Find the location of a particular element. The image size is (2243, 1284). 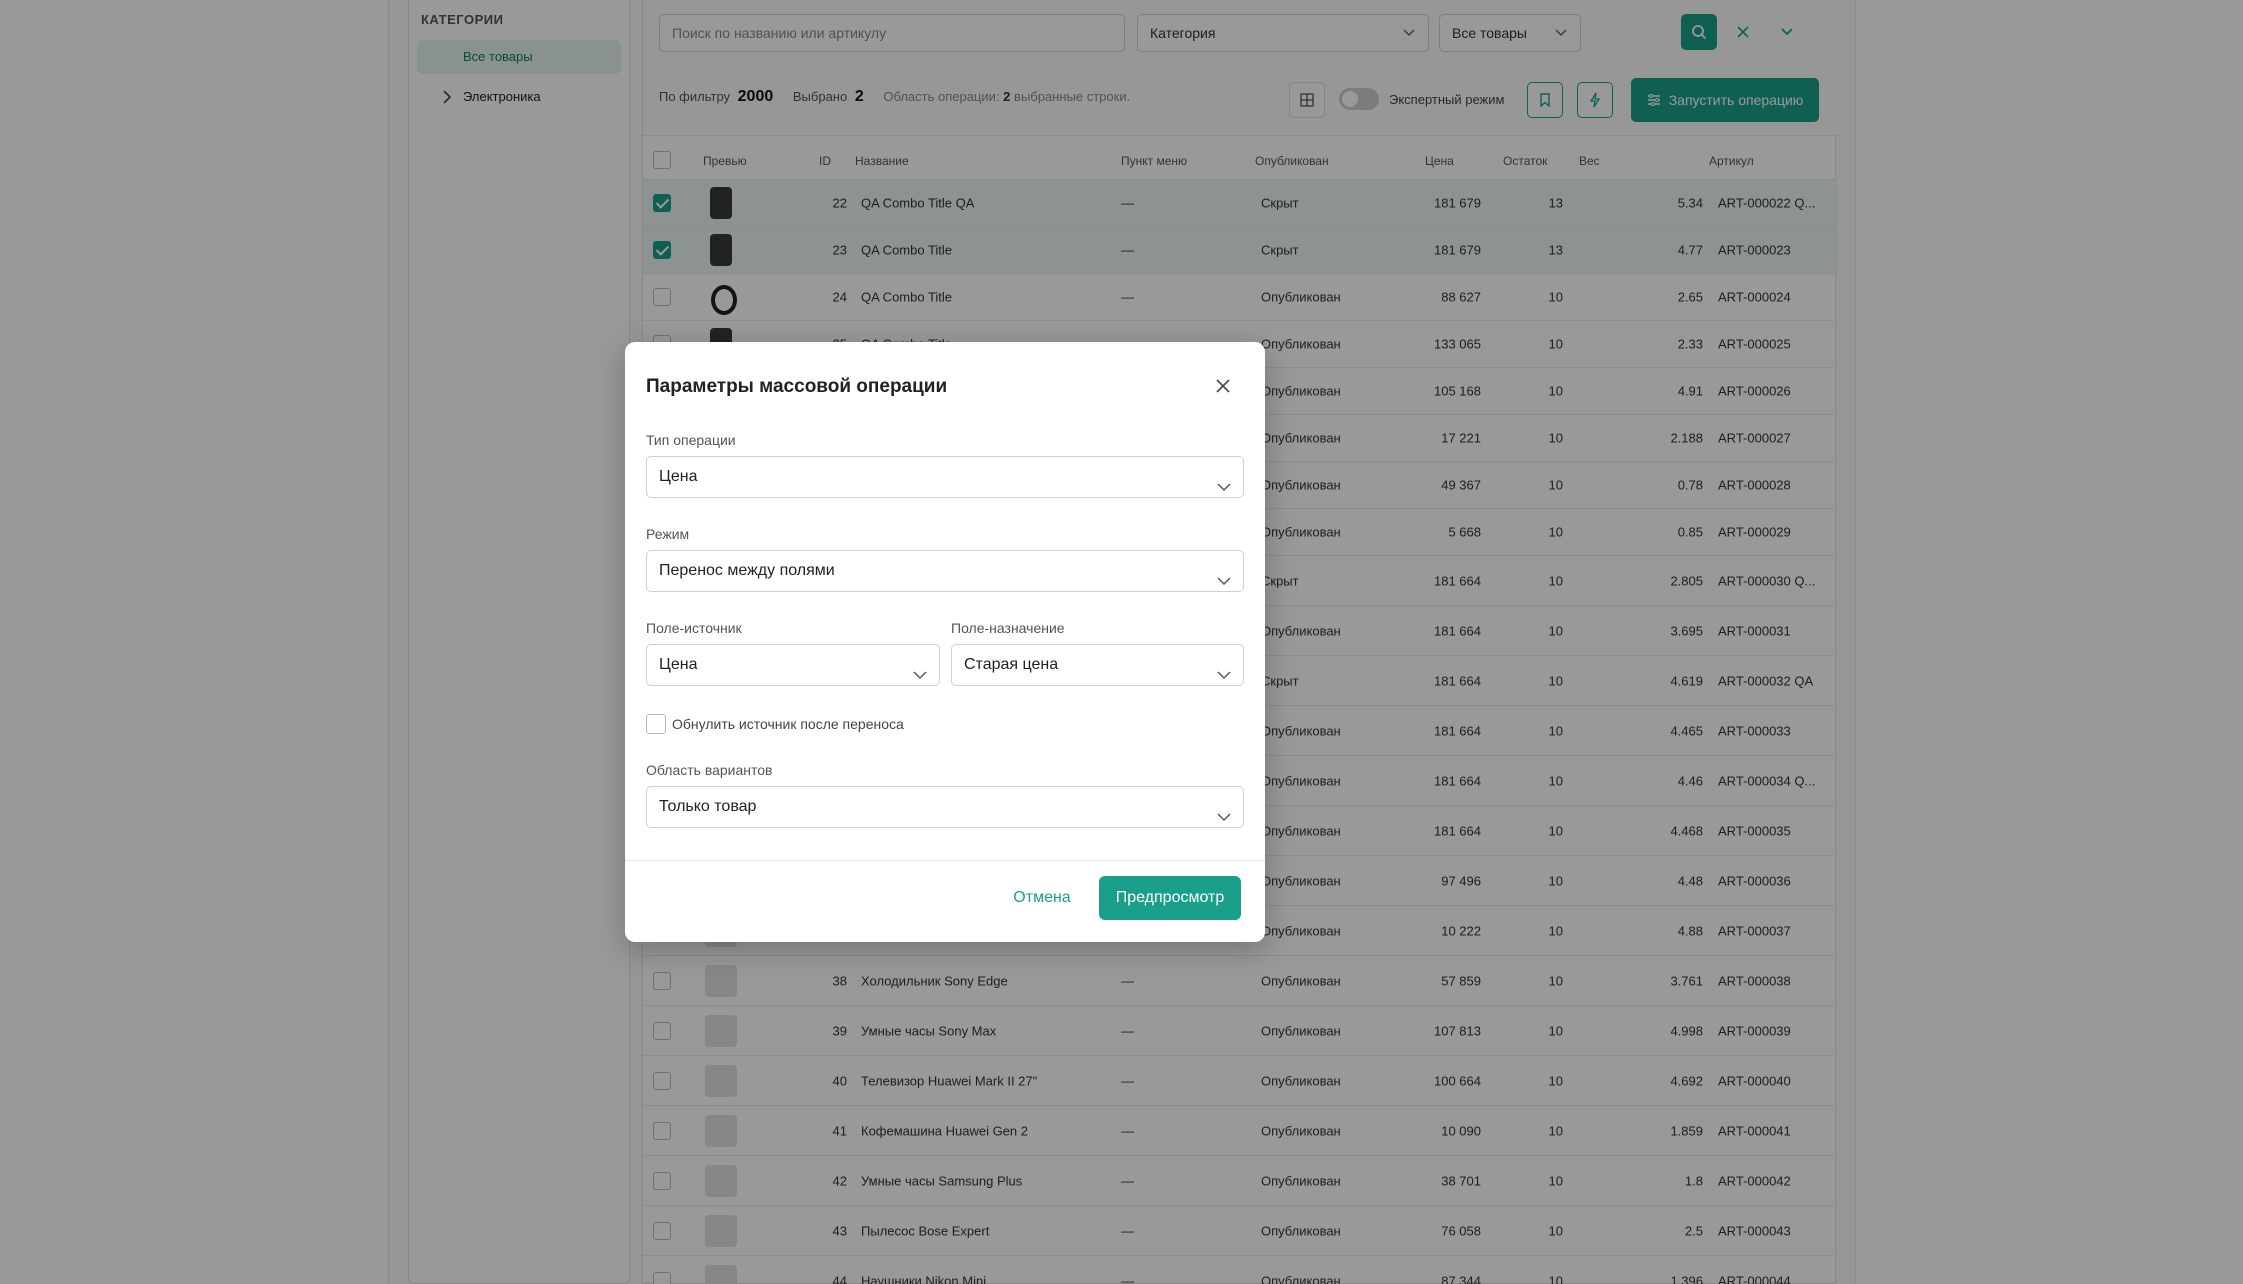

reset-source-checkbox is located at coordinates (656, 724).